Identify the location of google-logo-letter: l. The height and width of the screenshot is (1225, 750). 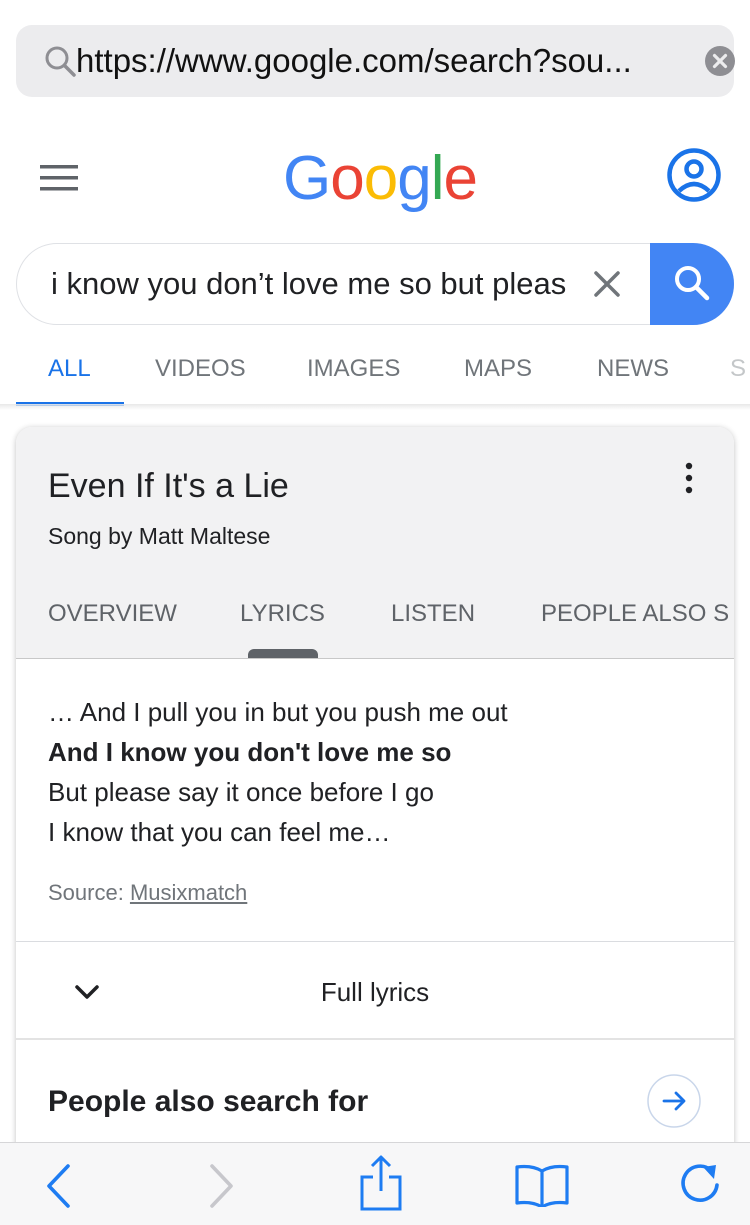
(437, 178).